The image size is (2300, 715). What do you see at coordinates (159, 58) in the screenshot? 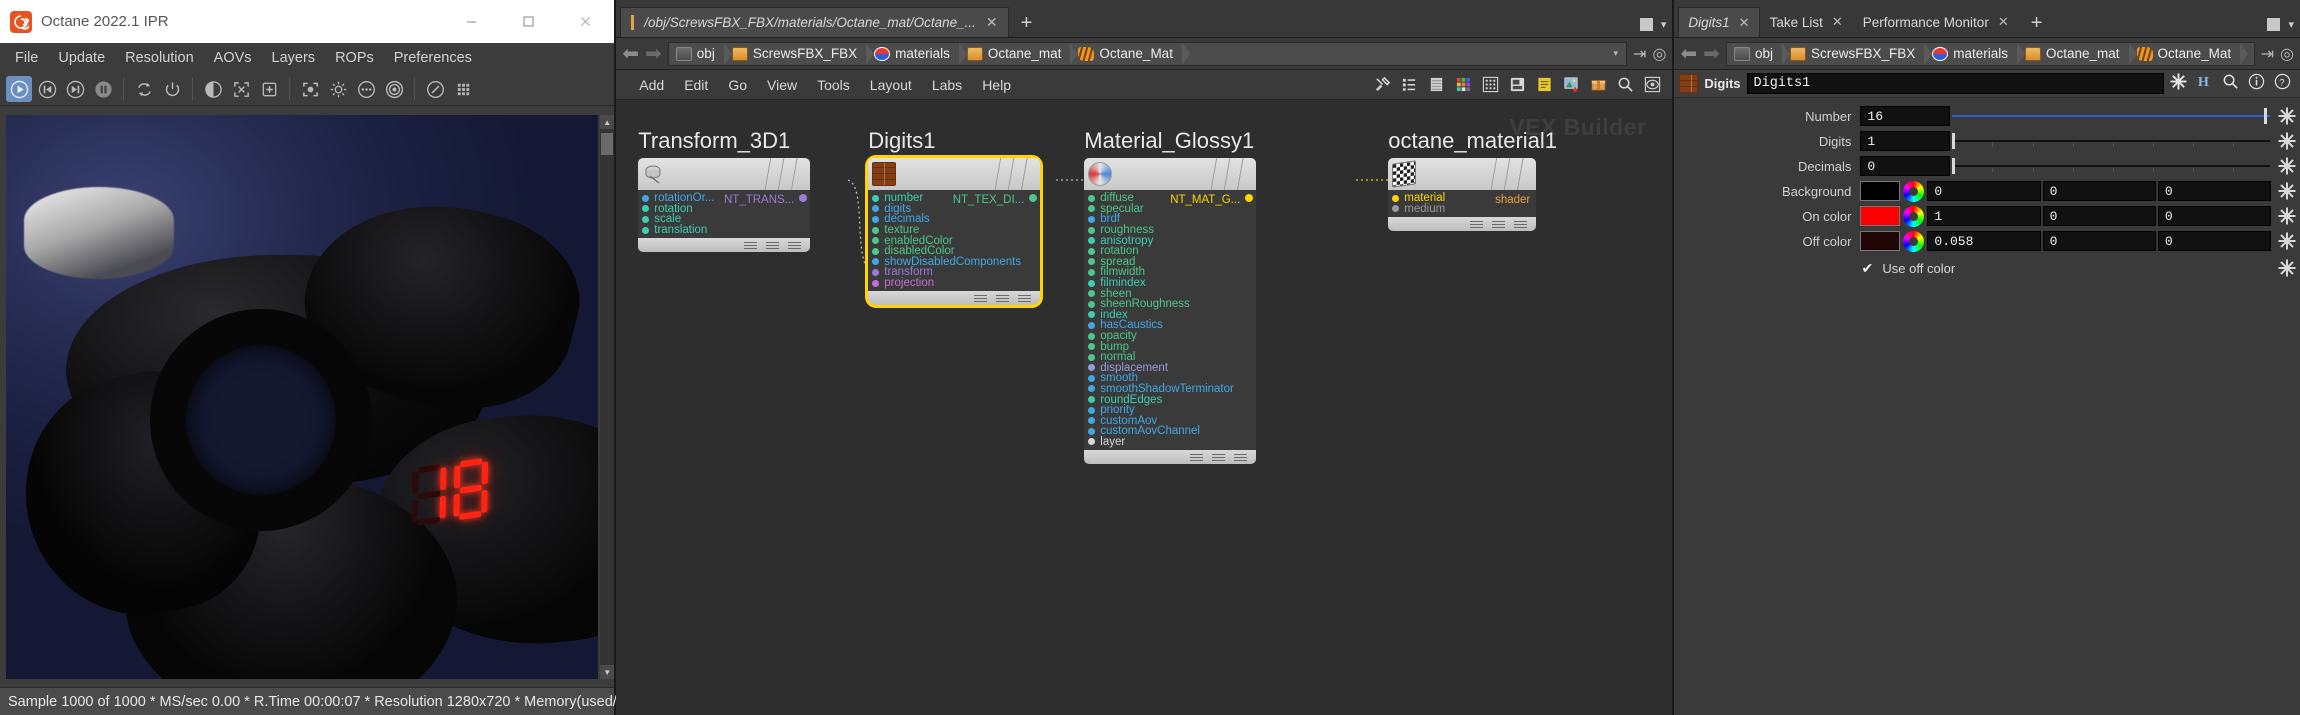
I see `octane-menu-resolution: Resolution` at bounding box center [159, 58].